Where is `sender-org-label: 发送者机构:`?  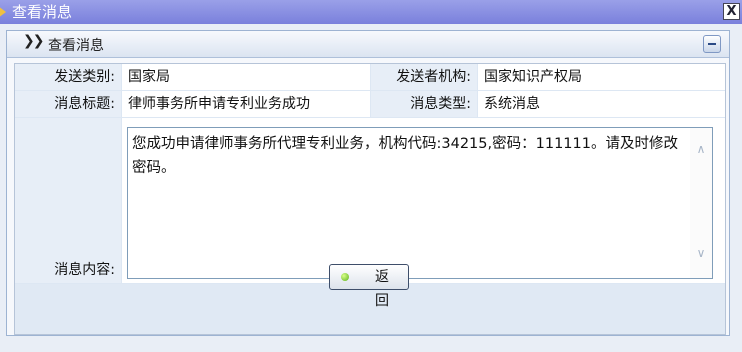
sender-org-label: 发送者机构: is located at coordinates (424, 77).